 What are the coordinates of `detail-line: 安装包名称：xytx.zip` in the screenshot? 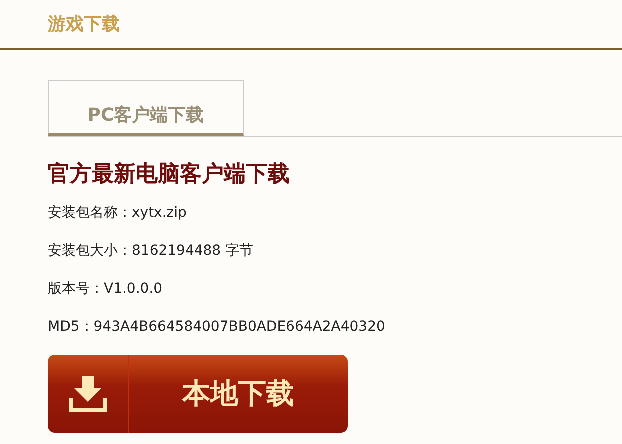 It's located at (118, 213).